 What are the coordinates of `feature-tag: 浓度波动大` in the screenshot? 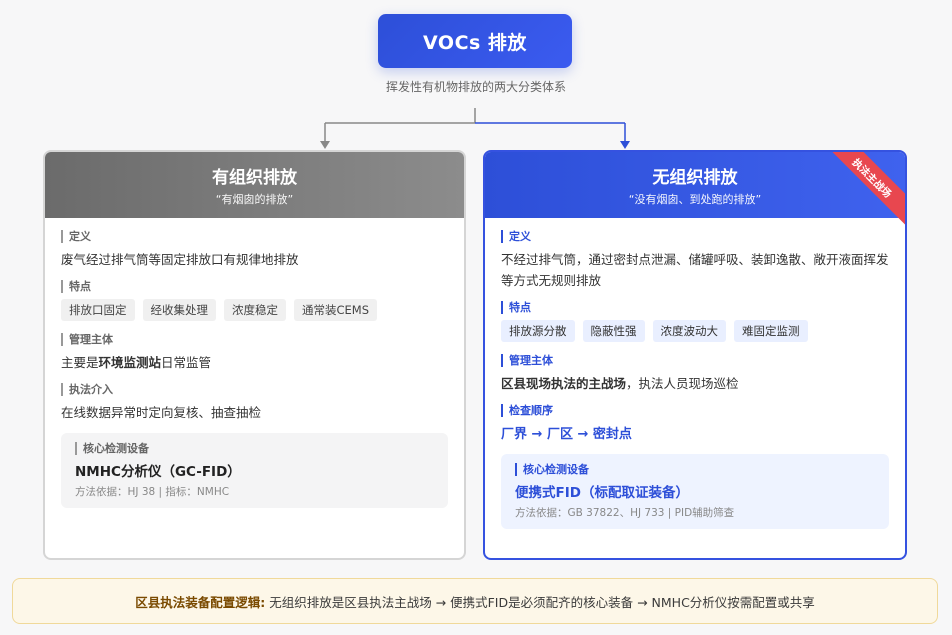 It's located at (689, 331).